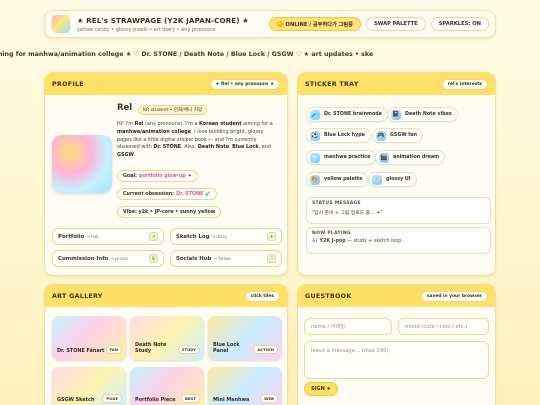  Describe the element at coordinates (315, 135) in the screenshot. I see `soccer-ball-icon: ⚽` at that location.